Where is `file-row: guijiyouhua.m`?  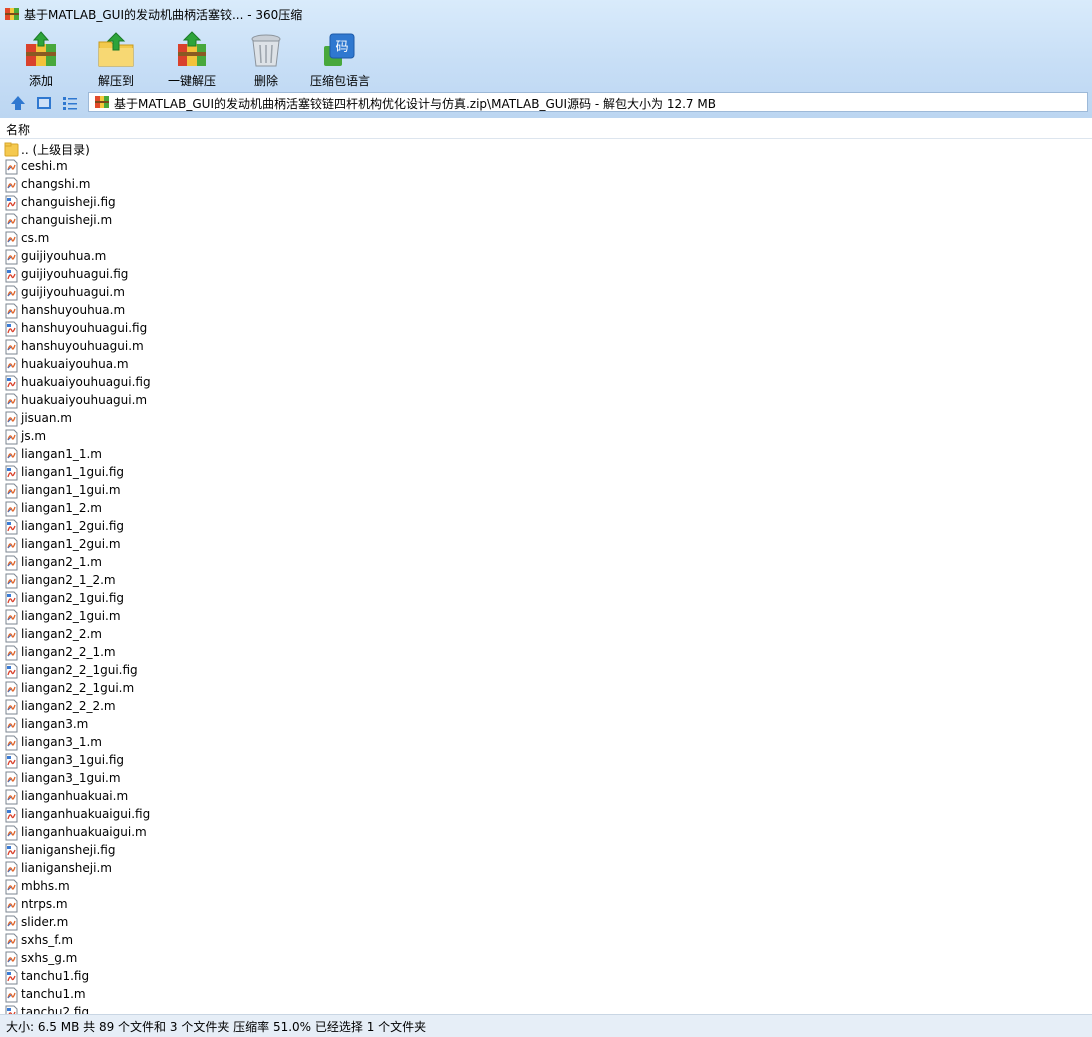 file-row: guijiyouhua.m is located at coordinates (546, 257).